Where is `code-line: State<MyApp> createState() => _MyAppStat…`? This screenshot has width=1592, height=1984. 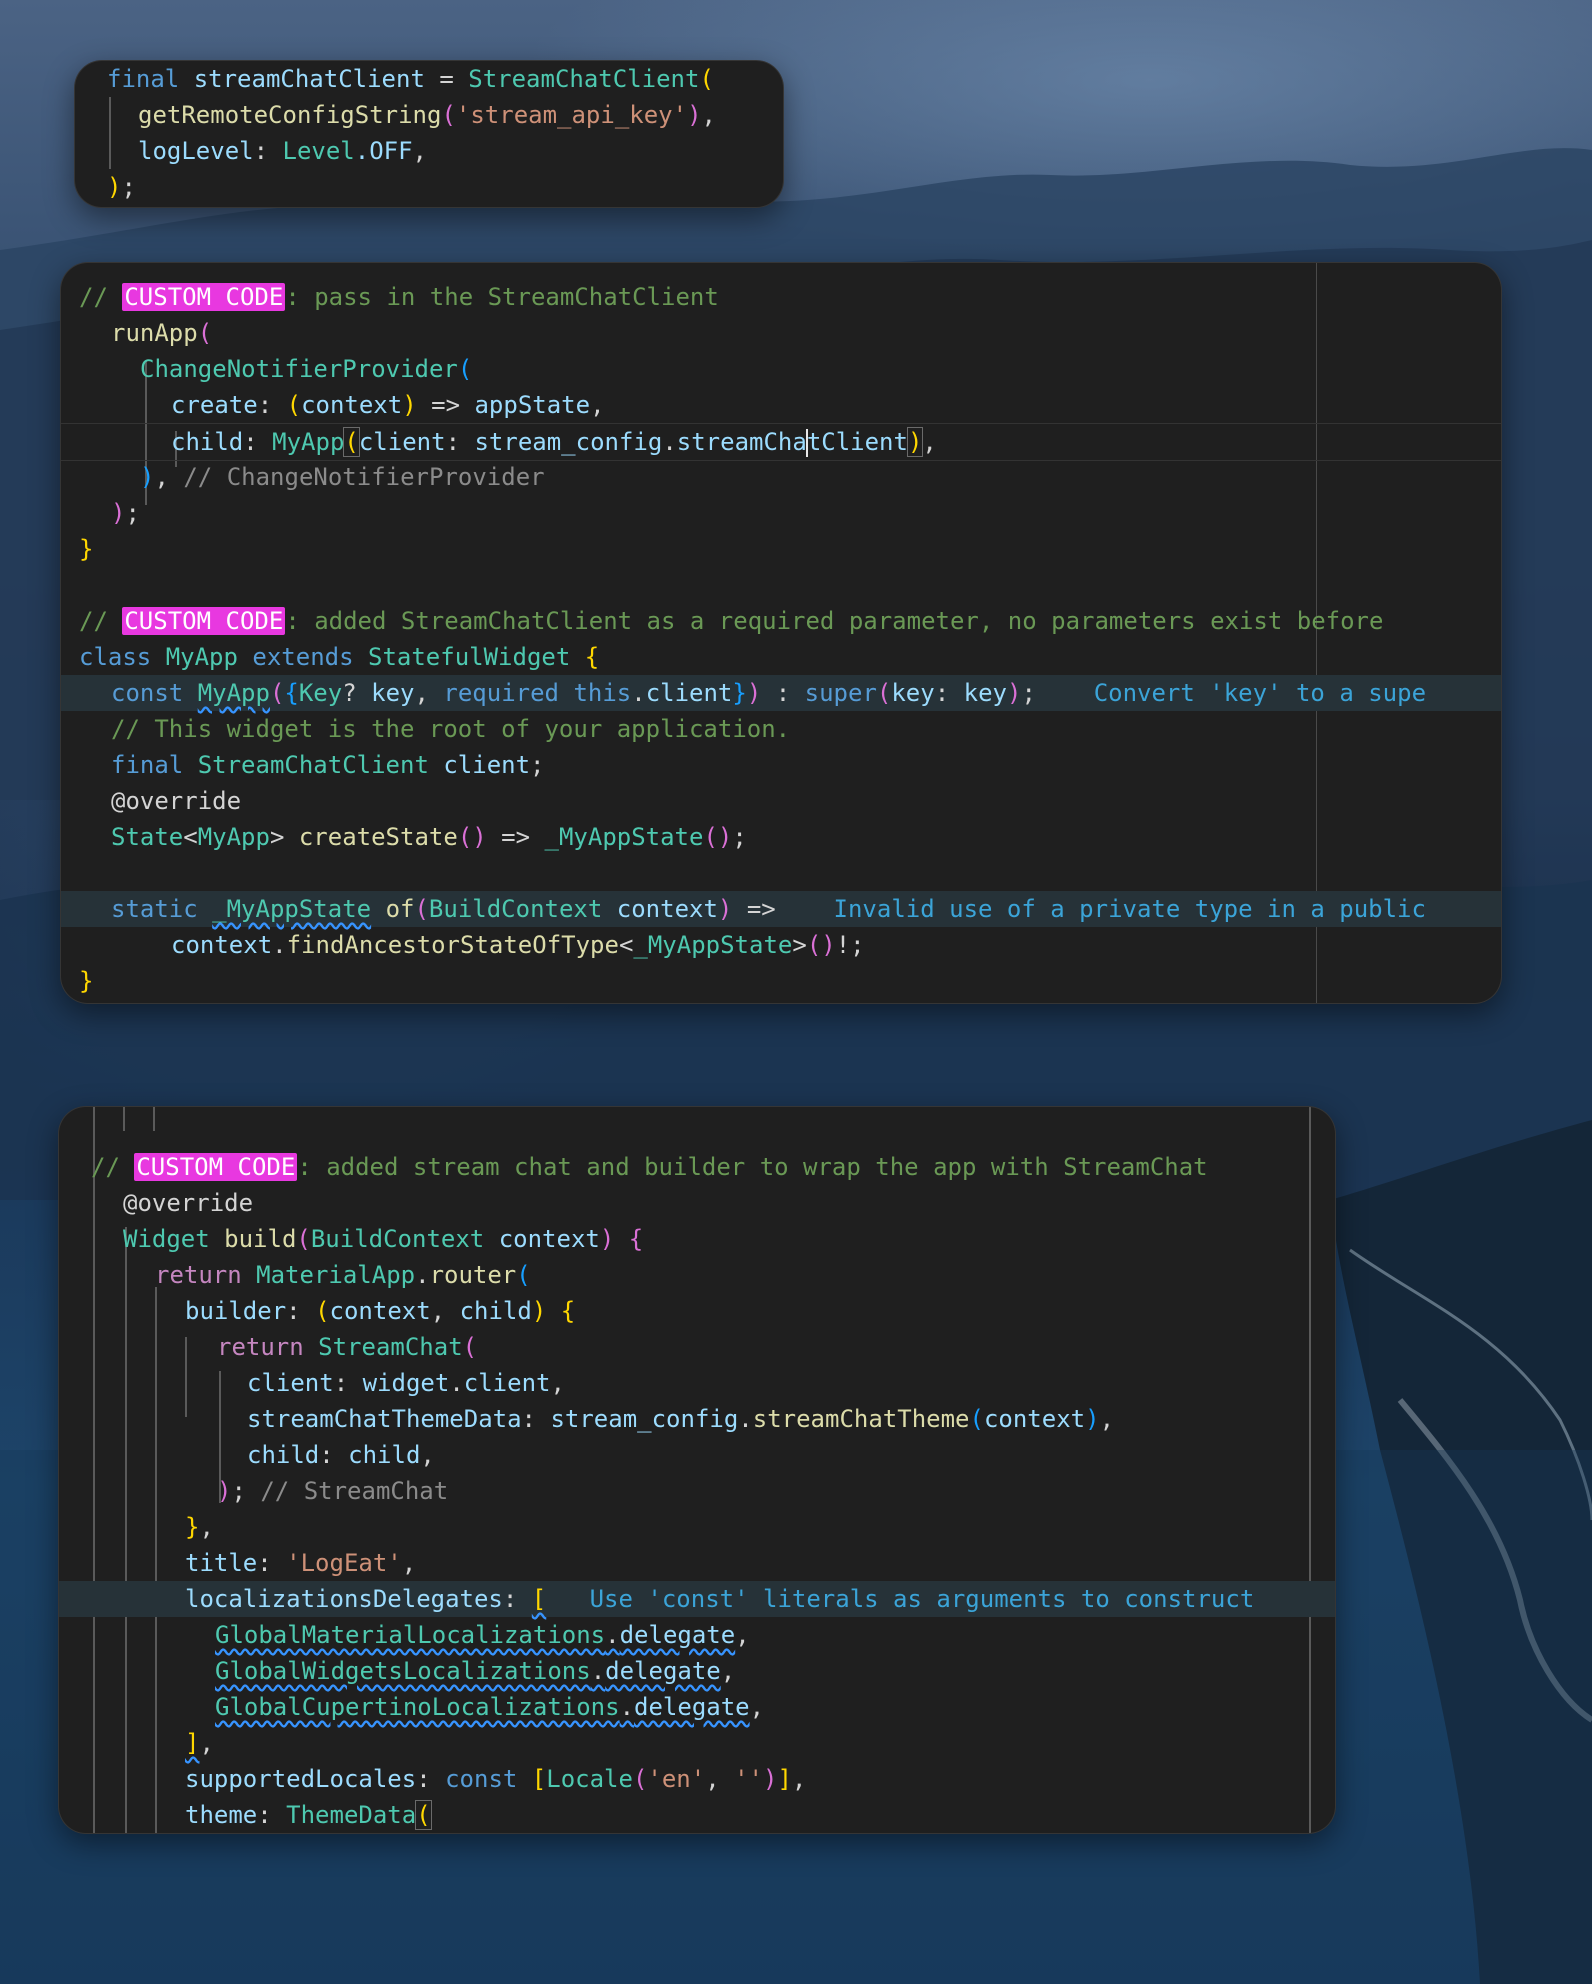
code-line: State<MyApp> createState() => _MyAppStat… is located at coordinates (429, 837).